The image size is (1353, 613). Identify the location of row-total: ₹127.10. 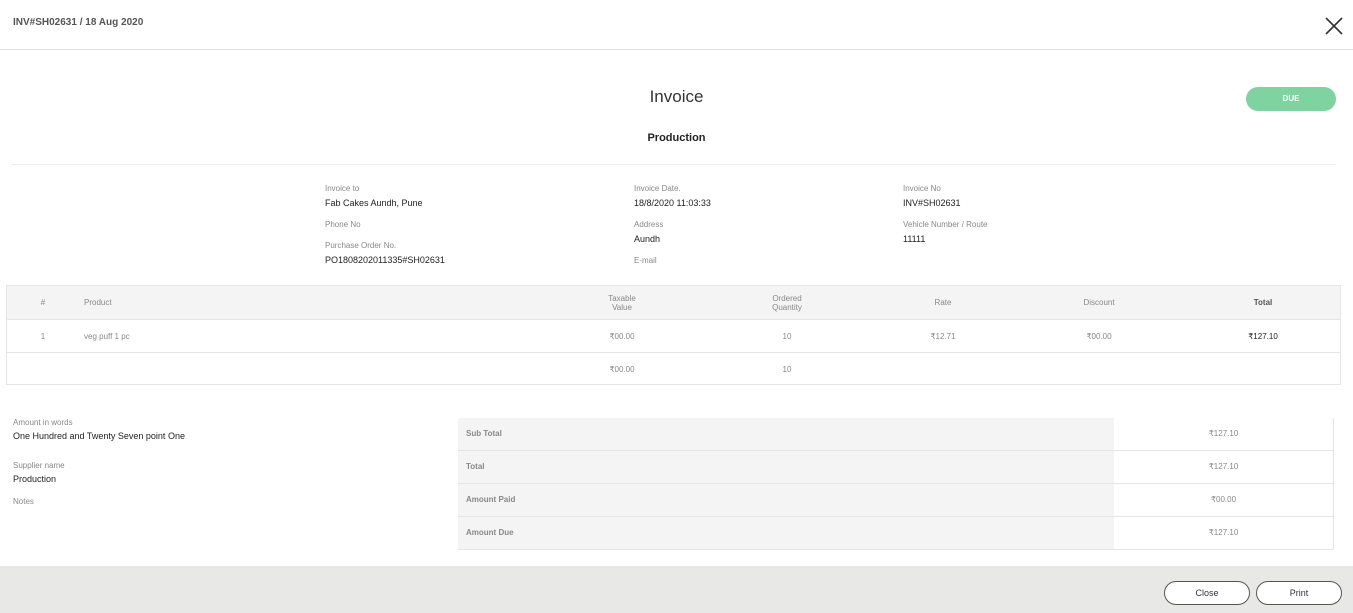
(1263, 336).